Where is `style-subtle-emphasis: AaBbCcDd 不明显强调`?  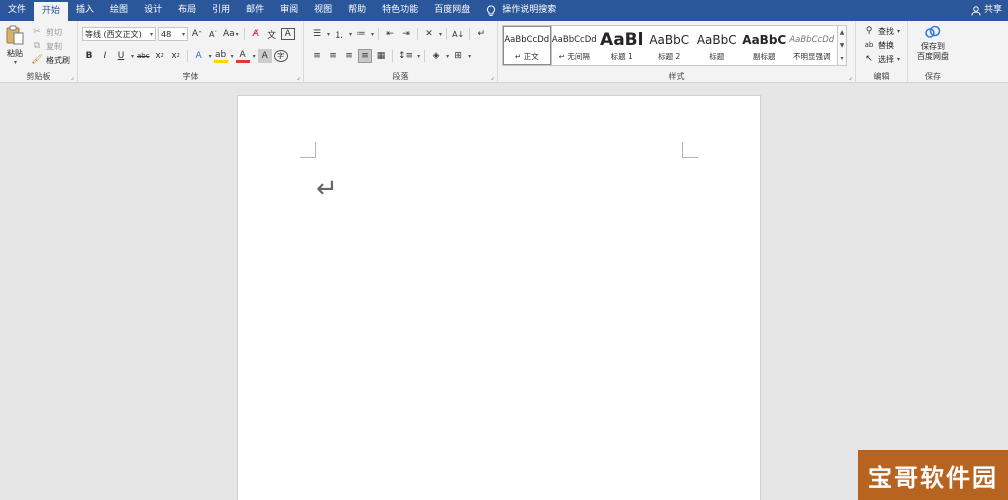 style-subtle-emphasis: AaBbCcDd 不明显强调 is located at coordinates (812, 45).